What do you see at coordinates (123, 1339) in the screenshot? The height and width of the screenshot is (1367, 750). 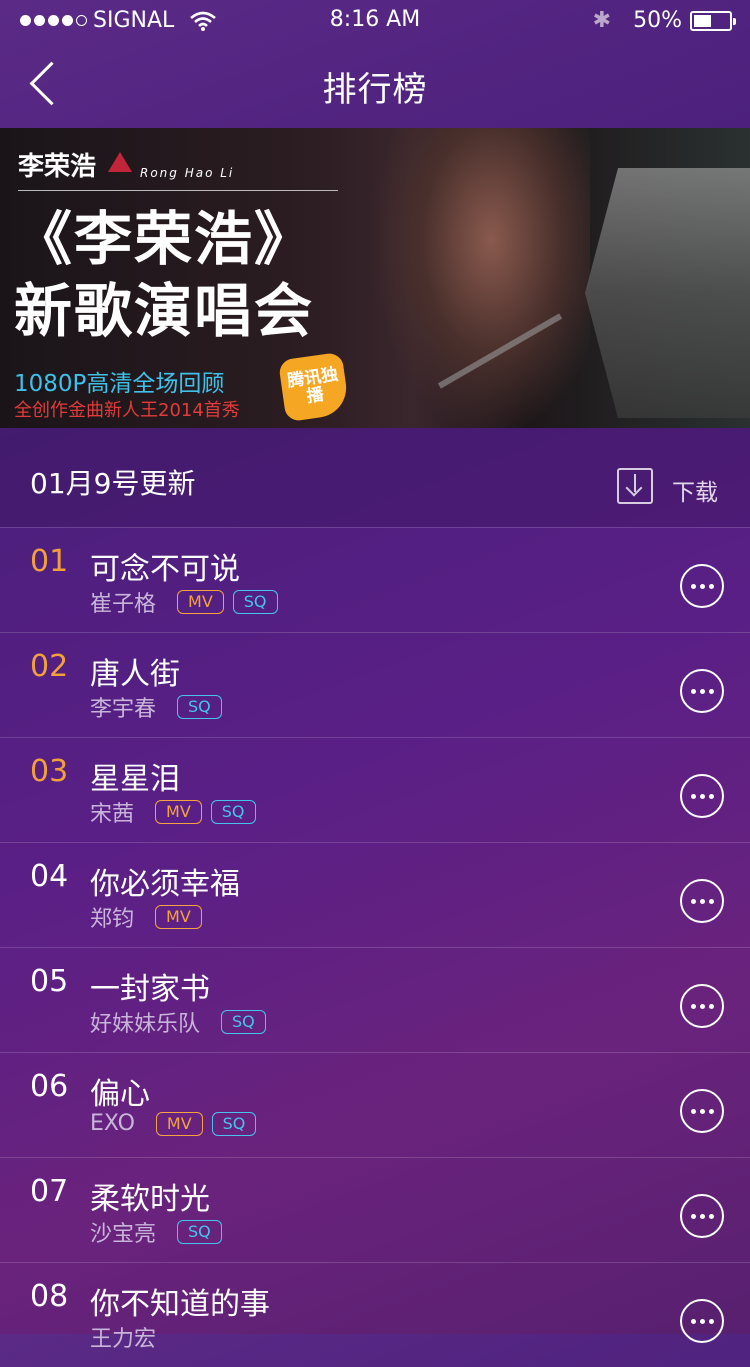 I see `artist-name: 王力宏` at bounding box center [123, 1339].